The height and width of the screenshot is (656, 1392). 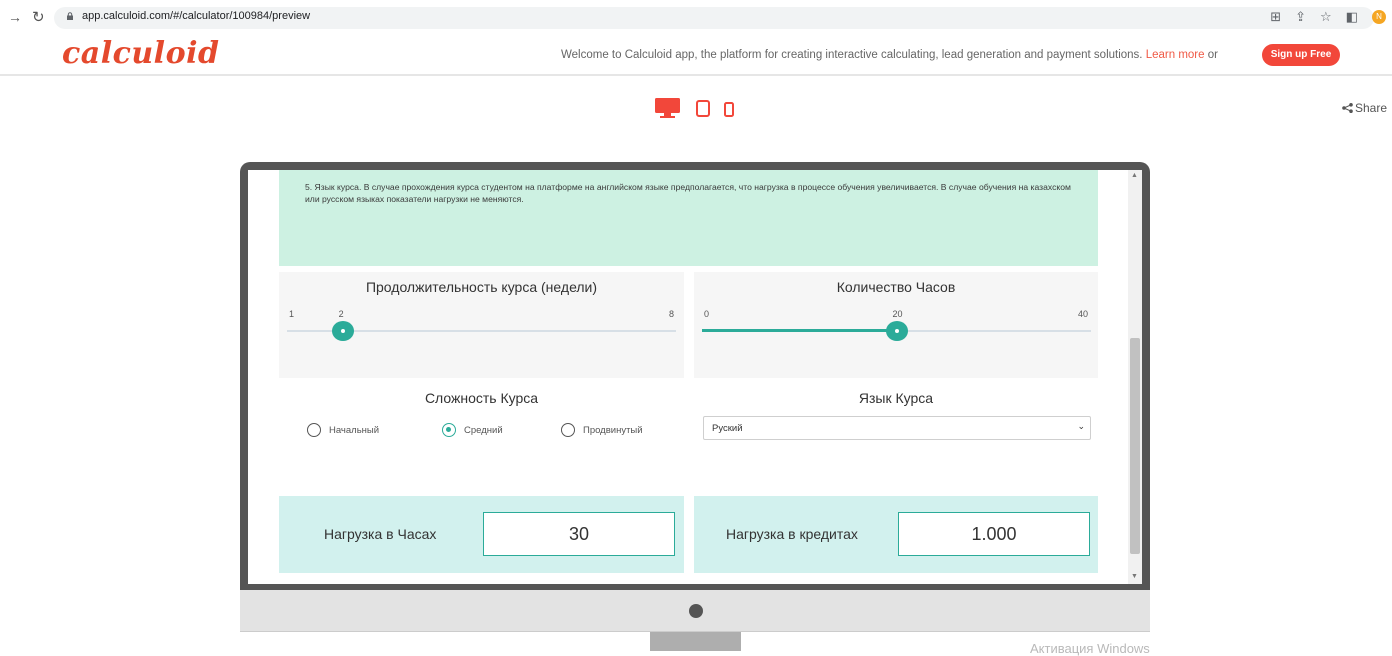 I want to click on learn-more-link: Learn more, so click(x=1175, y=55).